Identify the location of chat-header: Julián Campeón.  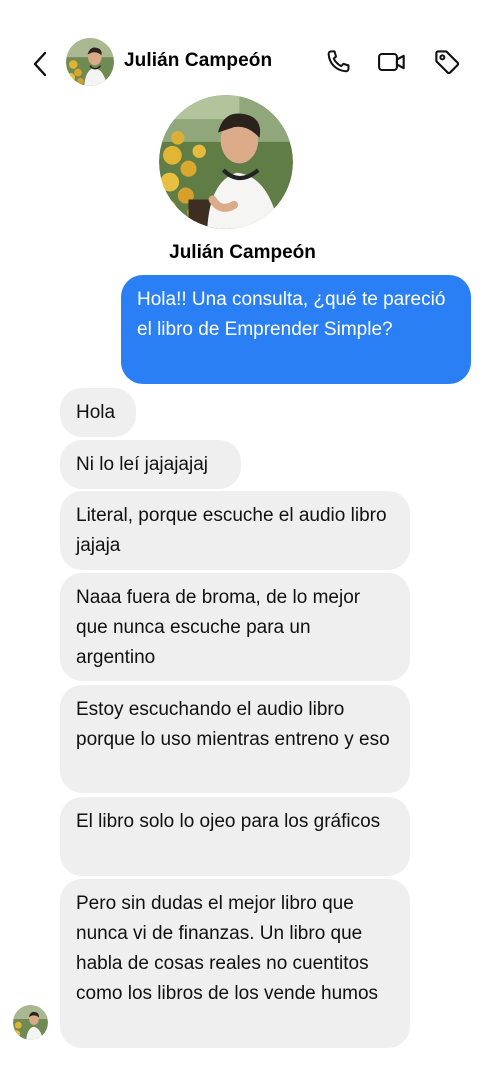
(242, 62).